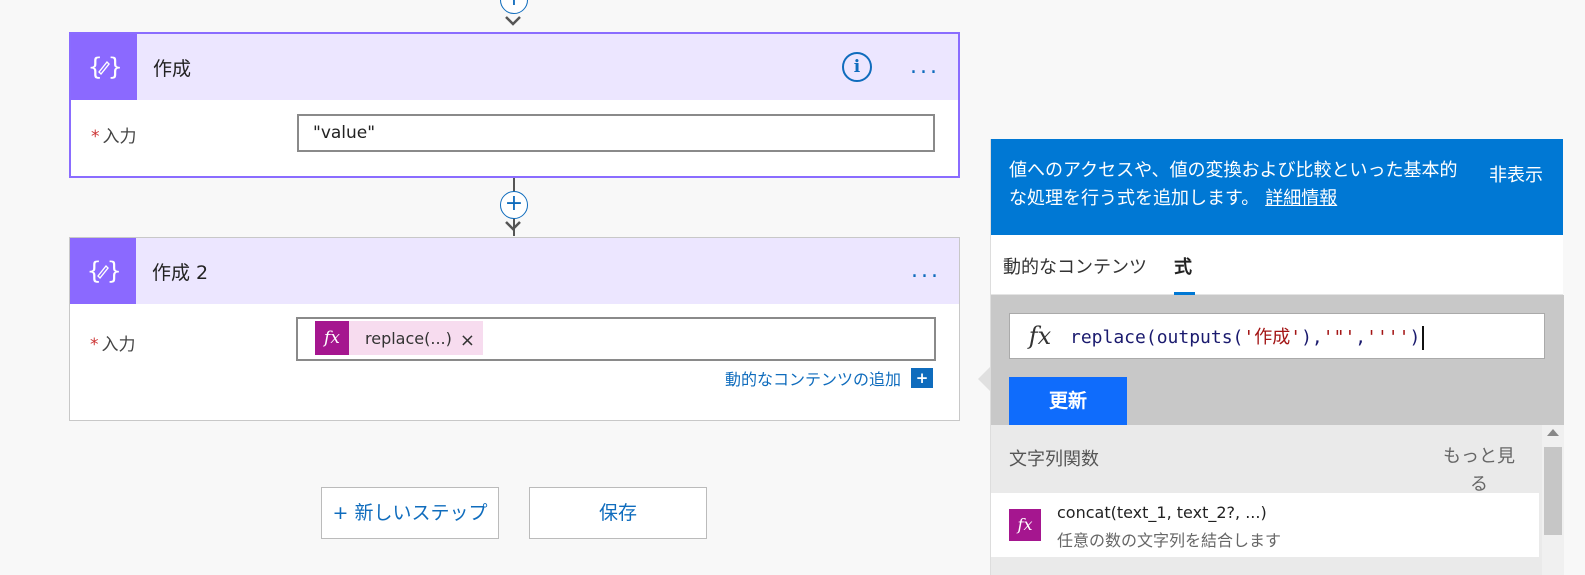 The width and height of the screenshot is (1585, 575). What do you see at coordinates (1301, 198) in the screenshot?
I see `learn-more-link: 詳細情報` at bounding box center [1301, 198].